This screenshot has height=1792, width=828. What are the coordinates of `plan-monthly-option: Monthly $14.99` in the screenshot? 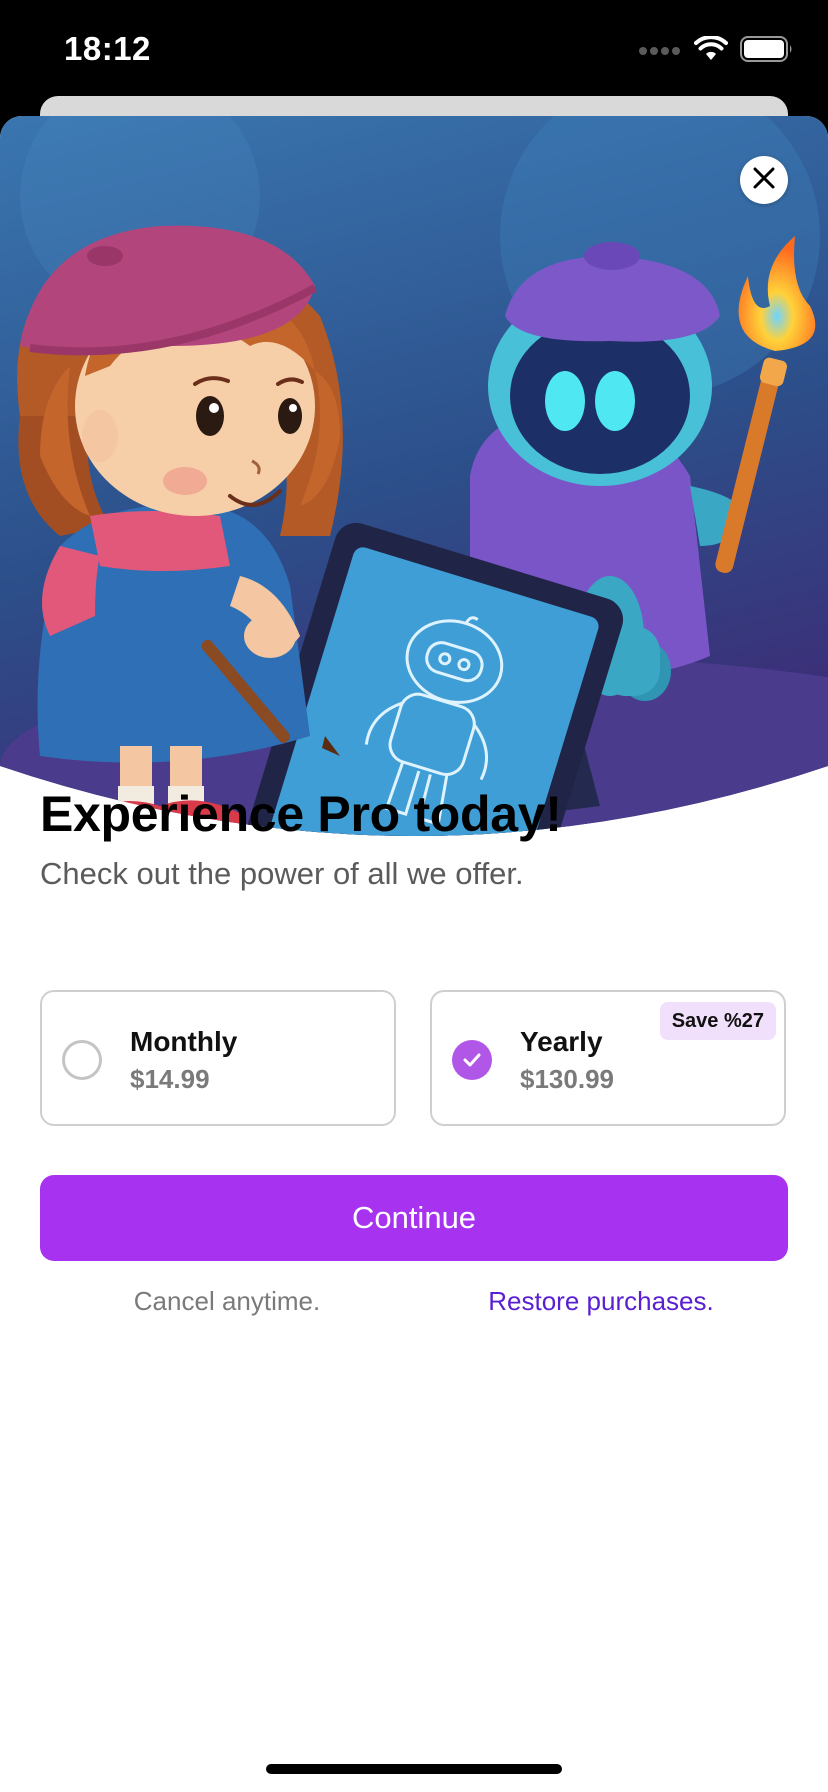 It's located at (218, 1058).